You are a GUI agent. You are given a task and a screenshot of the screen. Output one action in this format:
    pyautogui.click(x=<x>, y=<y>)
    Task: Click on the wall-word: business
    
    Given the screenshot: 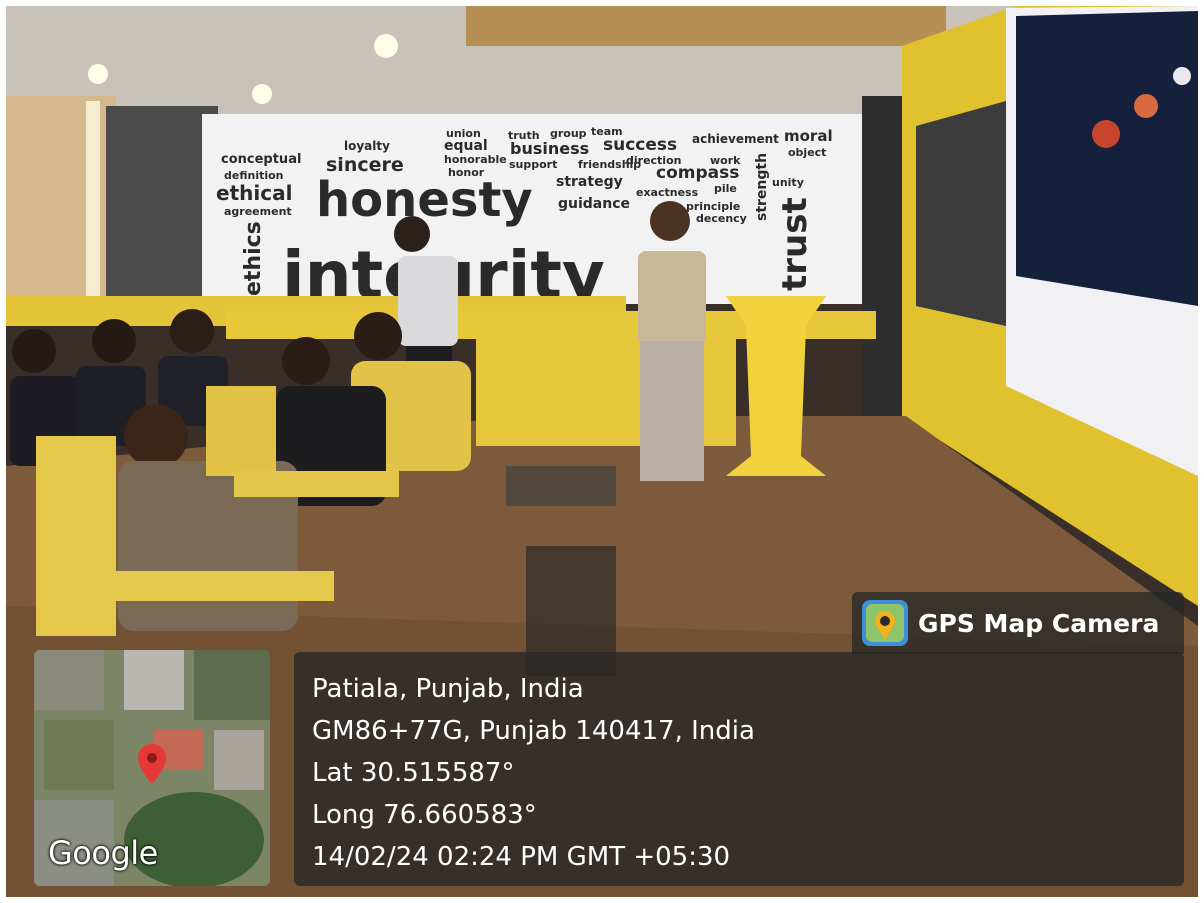 What is the action you would take?
    pyautogui.click(x=549, y=148)
    